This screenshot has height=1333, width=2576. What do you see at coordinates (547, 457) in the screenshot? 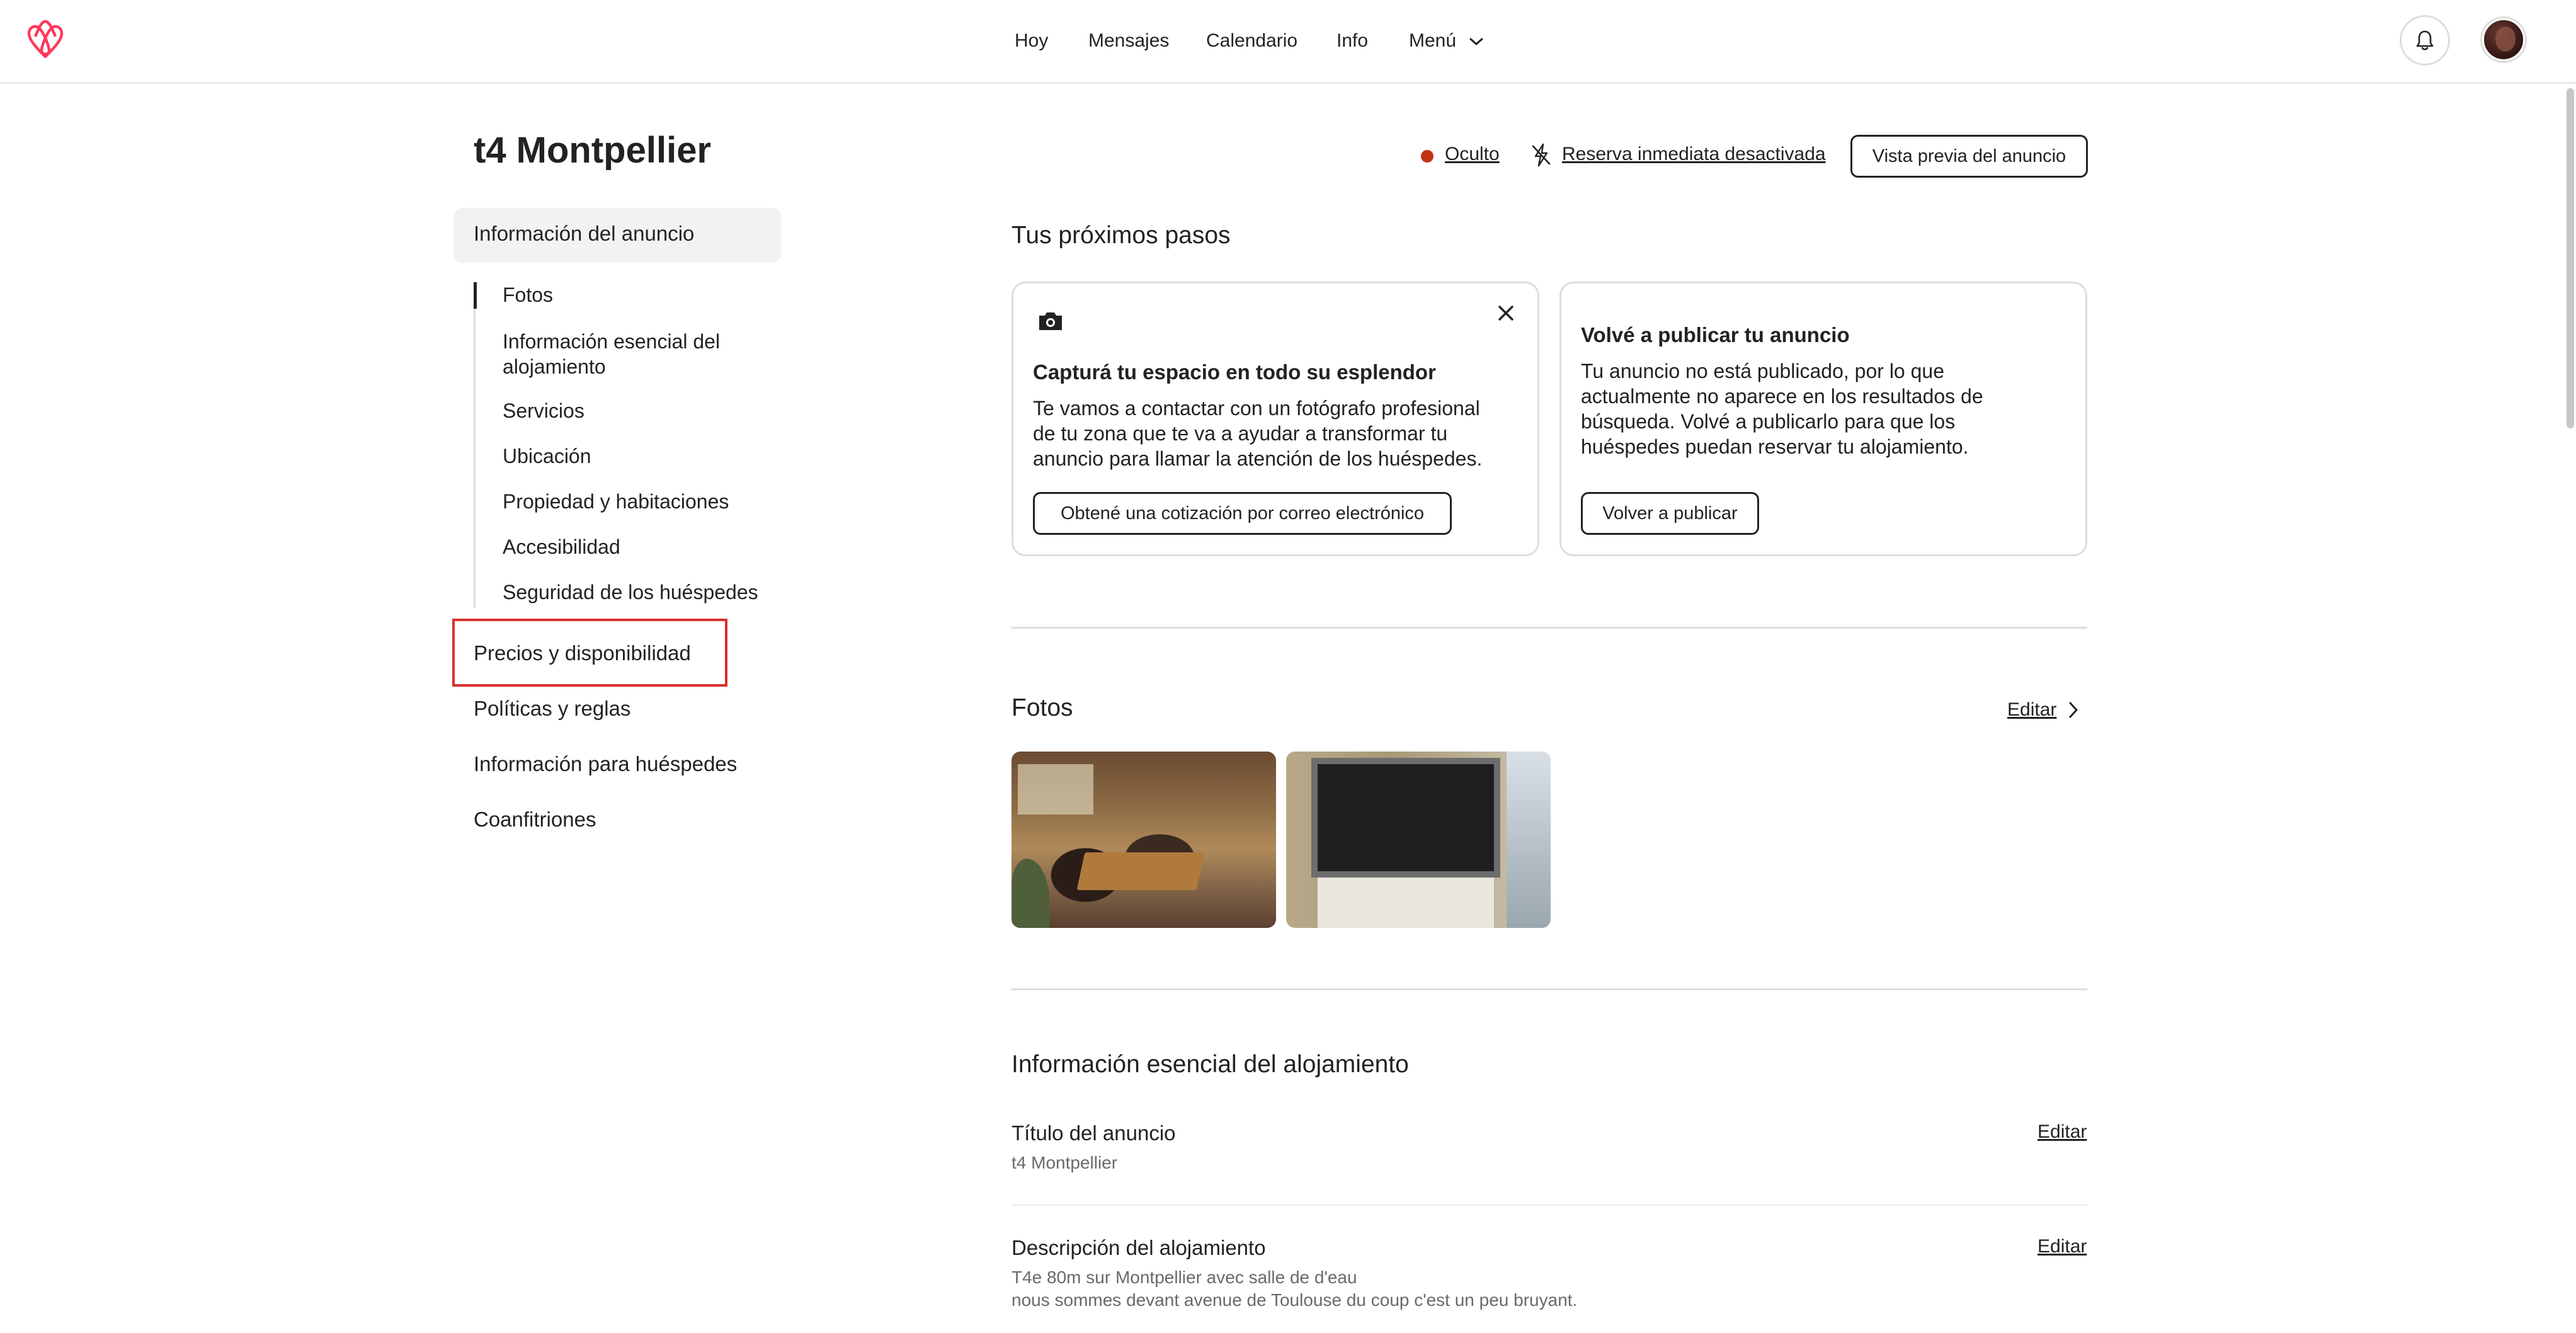
I see `sidebar-subitem-ubicacion: Ubicación` at bounding box center [547, 457].